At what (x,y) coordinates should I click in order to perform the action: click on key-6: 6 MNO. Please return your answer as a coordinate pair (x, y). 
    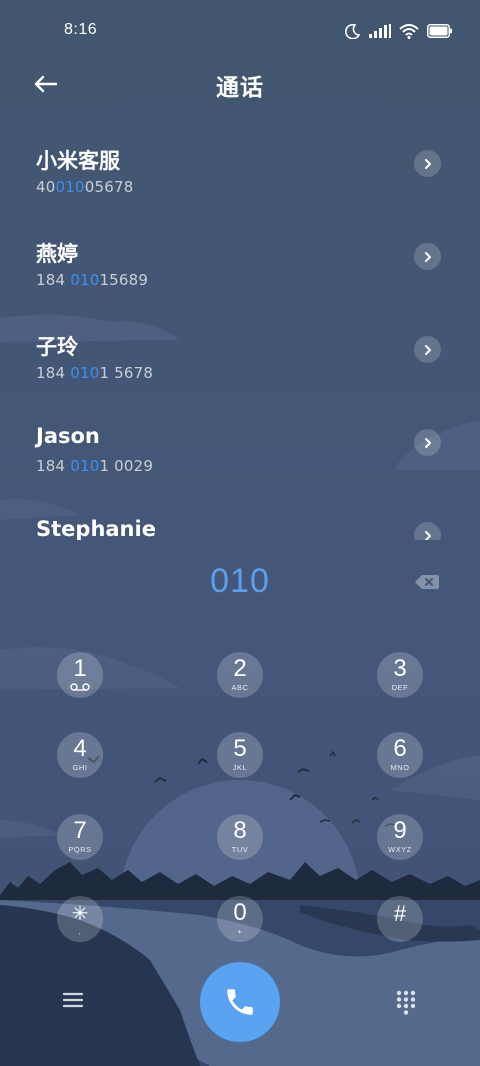
    Looking at the image, I should click on (400, 755).